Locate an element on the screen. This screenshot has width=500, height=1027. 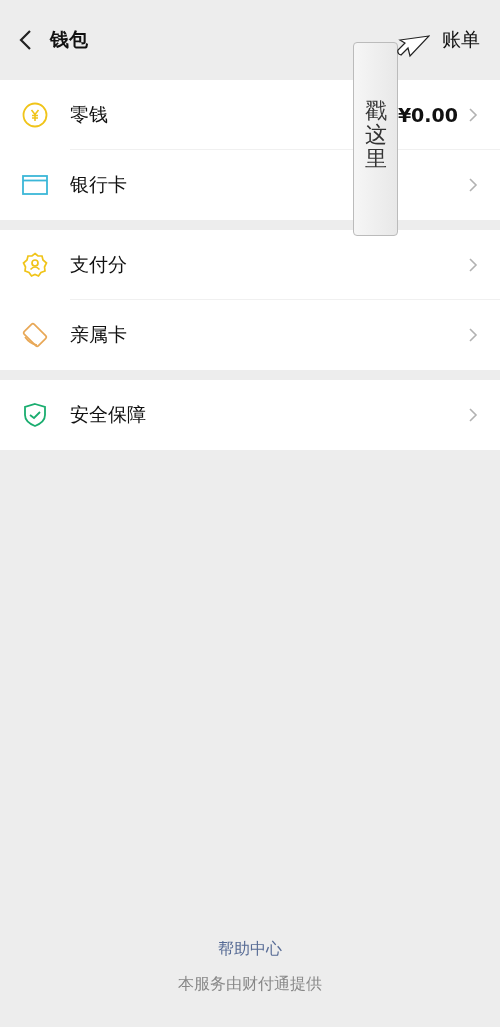
bills-link: 账单 is located at coordinates (461, 40).